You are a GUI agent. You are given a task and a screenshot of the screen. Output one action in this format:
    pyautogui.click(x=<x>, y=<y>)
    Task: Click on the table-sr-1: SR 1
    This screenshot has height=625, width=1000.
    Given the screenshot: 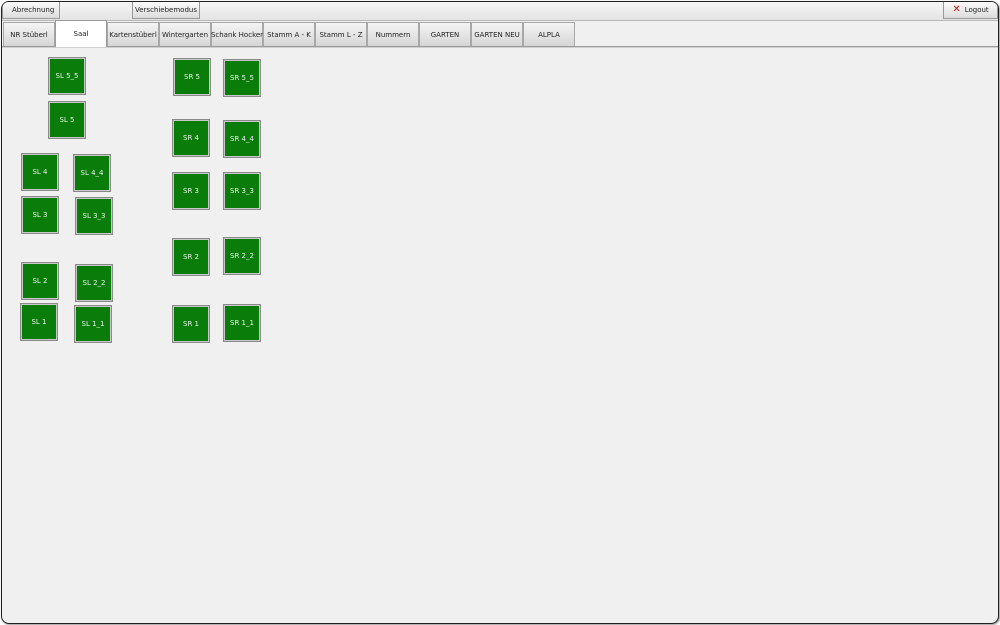 What is the action you would take?
    pyautogui.click(x=191, y=324)
    